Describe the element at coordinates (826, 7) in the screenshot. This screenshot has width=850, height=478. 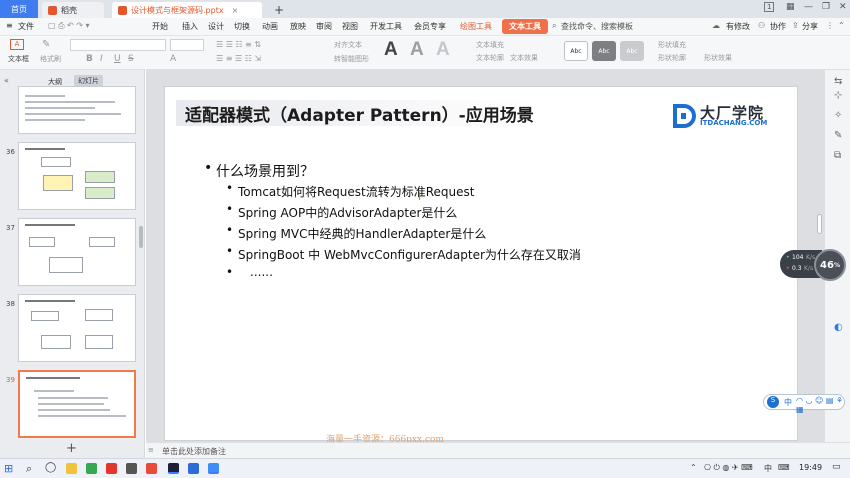
I see `restore-button: ❐` at that location.